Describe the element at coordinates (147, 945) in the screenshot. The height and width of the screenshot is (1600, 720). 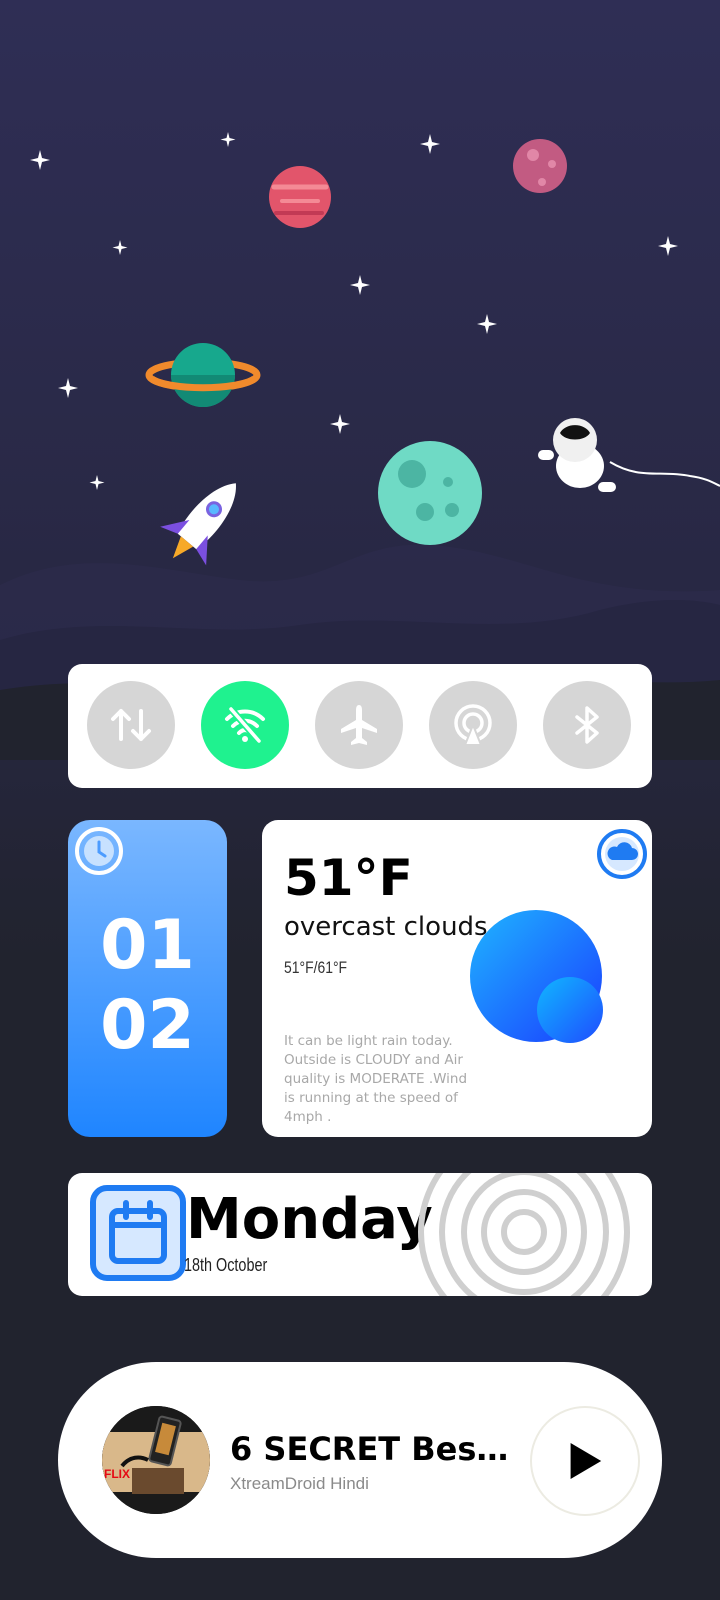
I see `clock-hour: 01` at that location.